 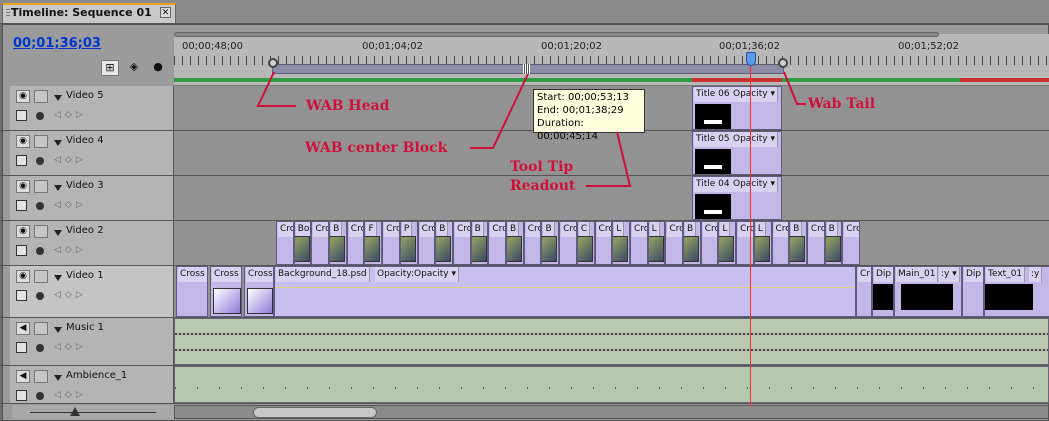 I want to click on clip-video-2: F, so click(x=373, y=243).